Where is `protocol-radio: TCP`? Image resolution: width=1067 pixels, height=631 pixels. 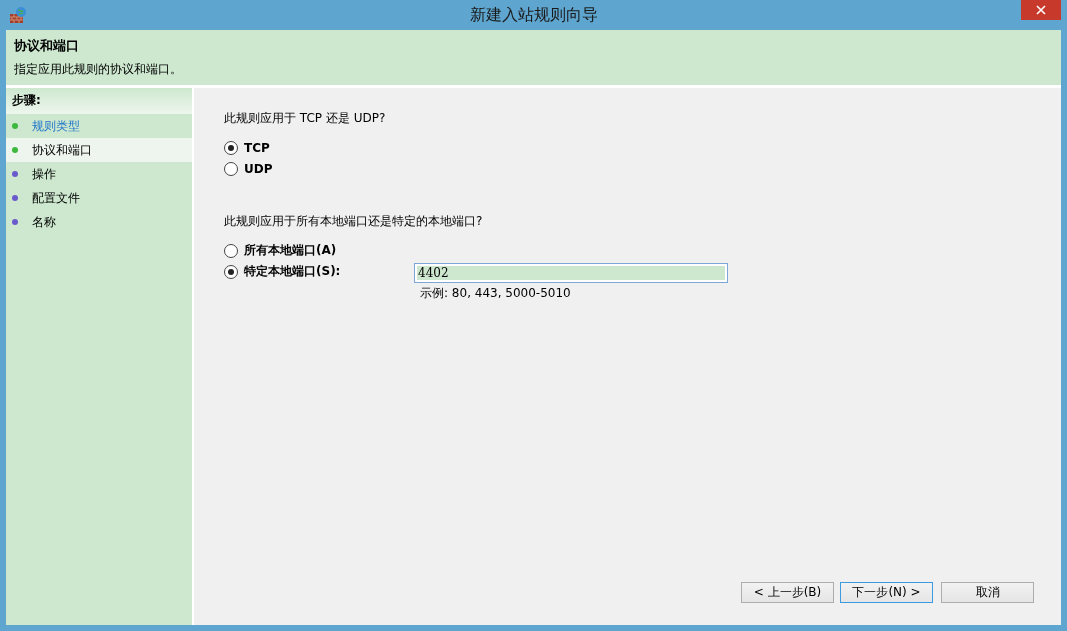
protocol-radio: TCP is located at coordinates (627, 147).